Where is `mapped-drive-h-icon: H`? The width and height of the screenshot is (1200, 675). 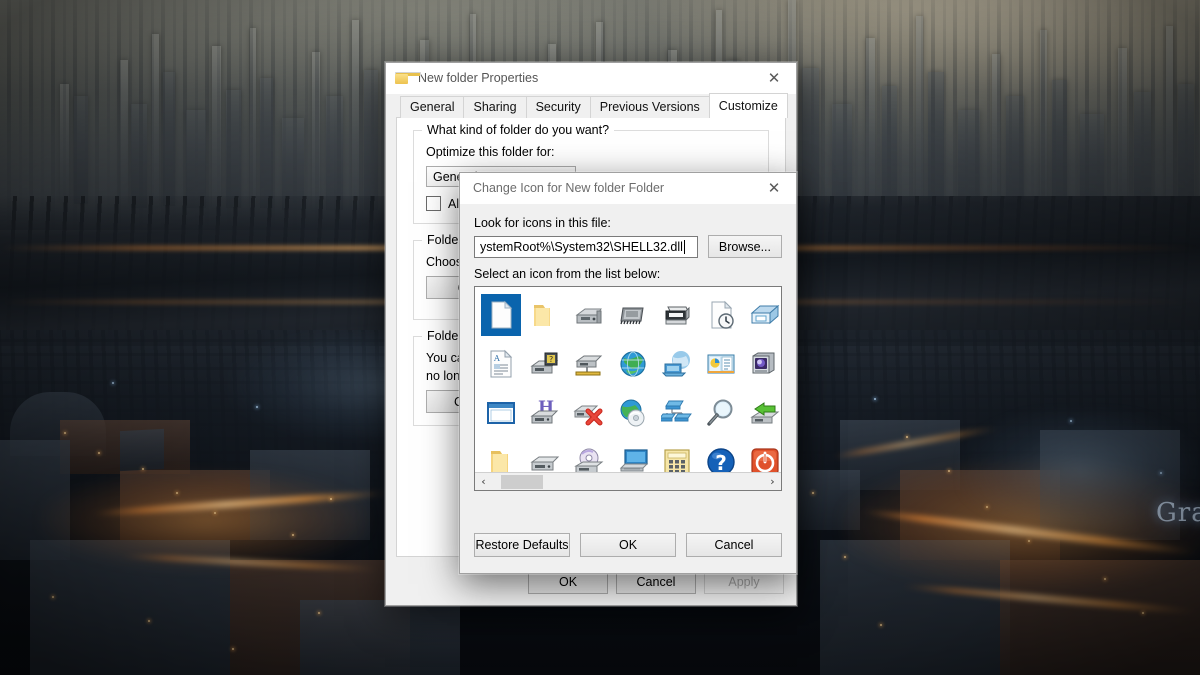 mapped-drive-h-icon: H is located at coordinates (544, 410).